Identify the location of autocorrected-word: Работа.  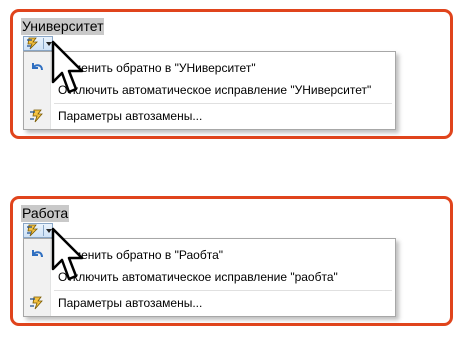
(45, 213).